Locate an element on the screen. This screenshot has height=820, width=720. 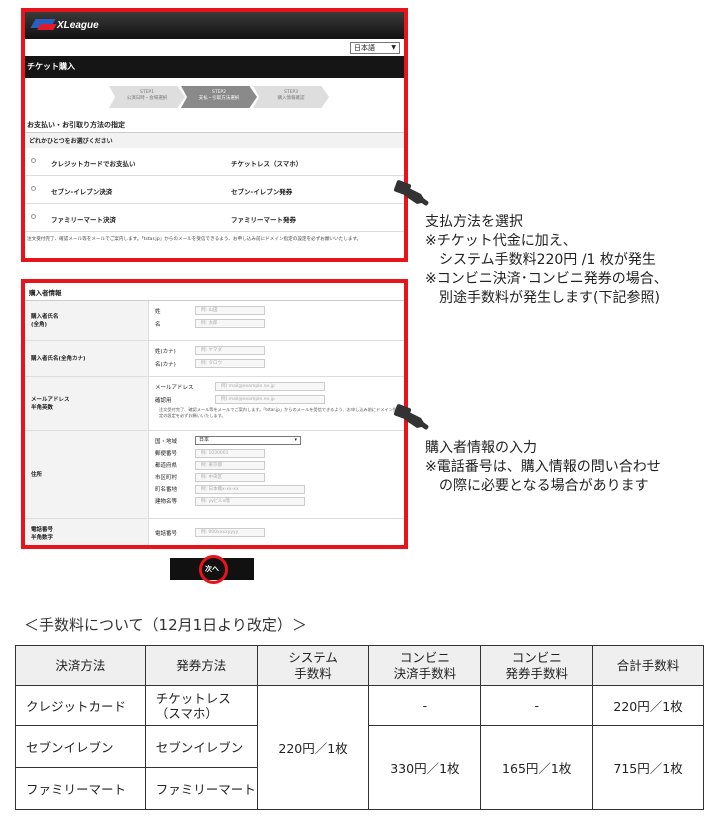
last-name-kana-input: 例: ヤマダ is located at coordinates (230, 350).